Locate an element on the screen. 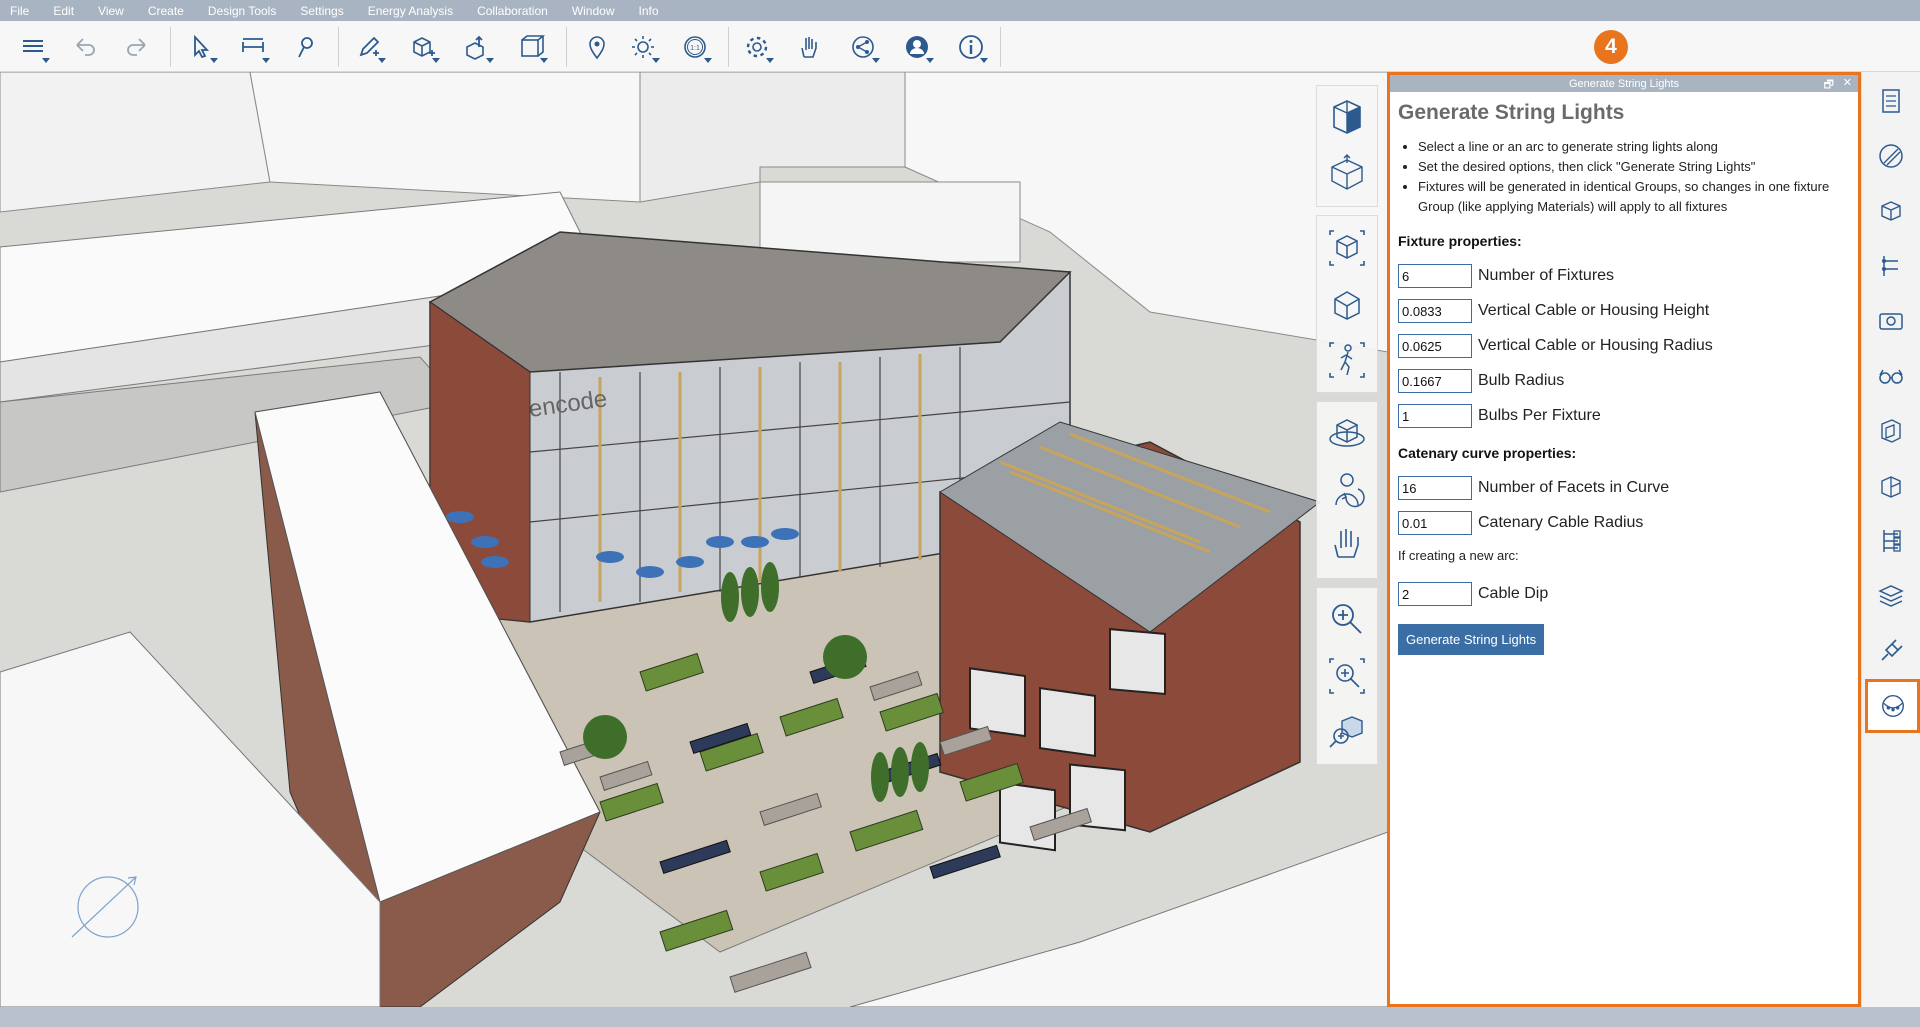  zoom-window-button is located at coordinates (1347, 676).